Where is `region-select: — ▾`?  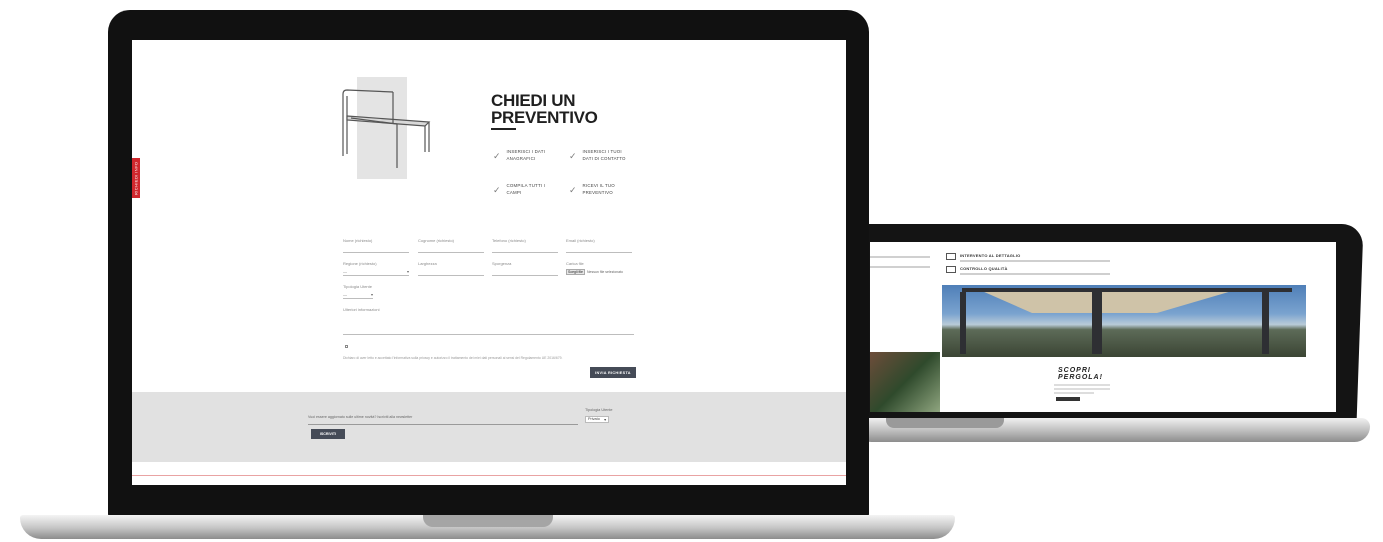 region-select: — ▾ is located at coordinates (376, 272).